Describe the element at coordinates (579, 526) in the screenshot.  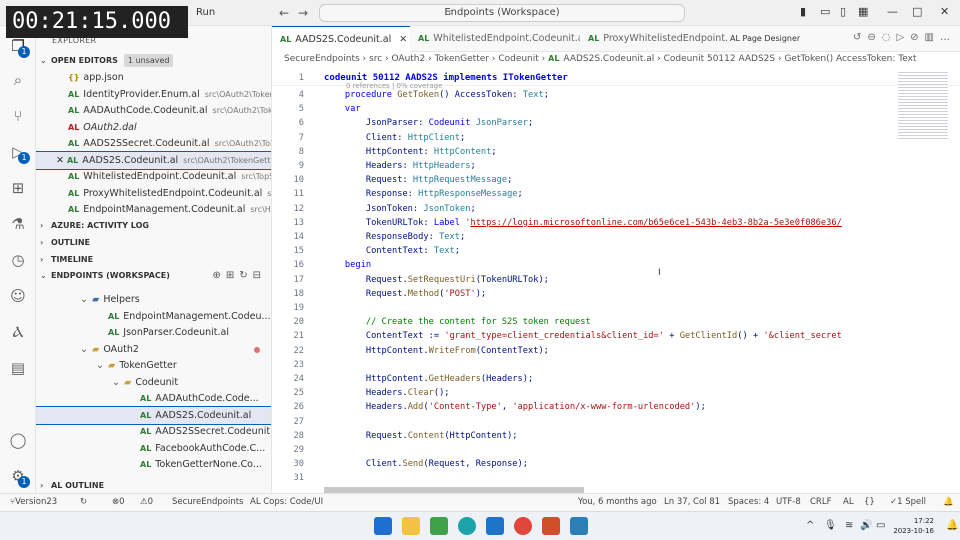
I see `settings-app-icon` at that location.